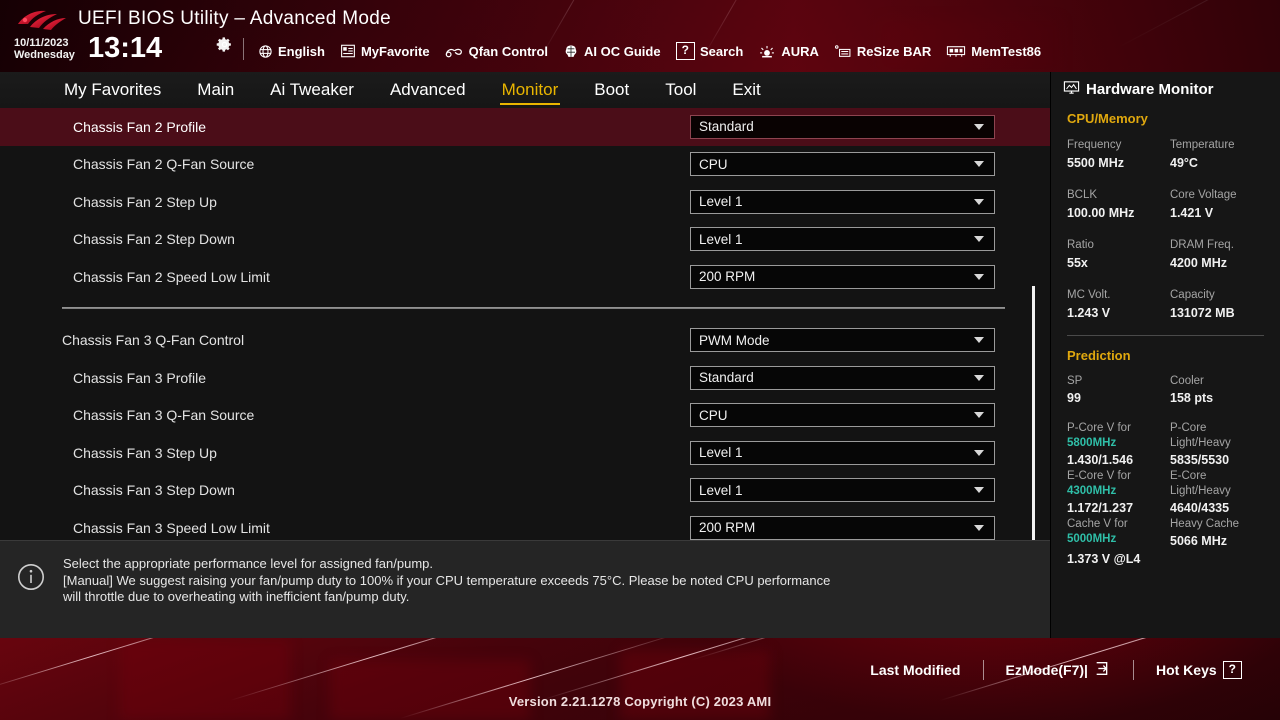  I want to click on section-heading-cpu-memory: CPU/Memory, so click(1107, 118).